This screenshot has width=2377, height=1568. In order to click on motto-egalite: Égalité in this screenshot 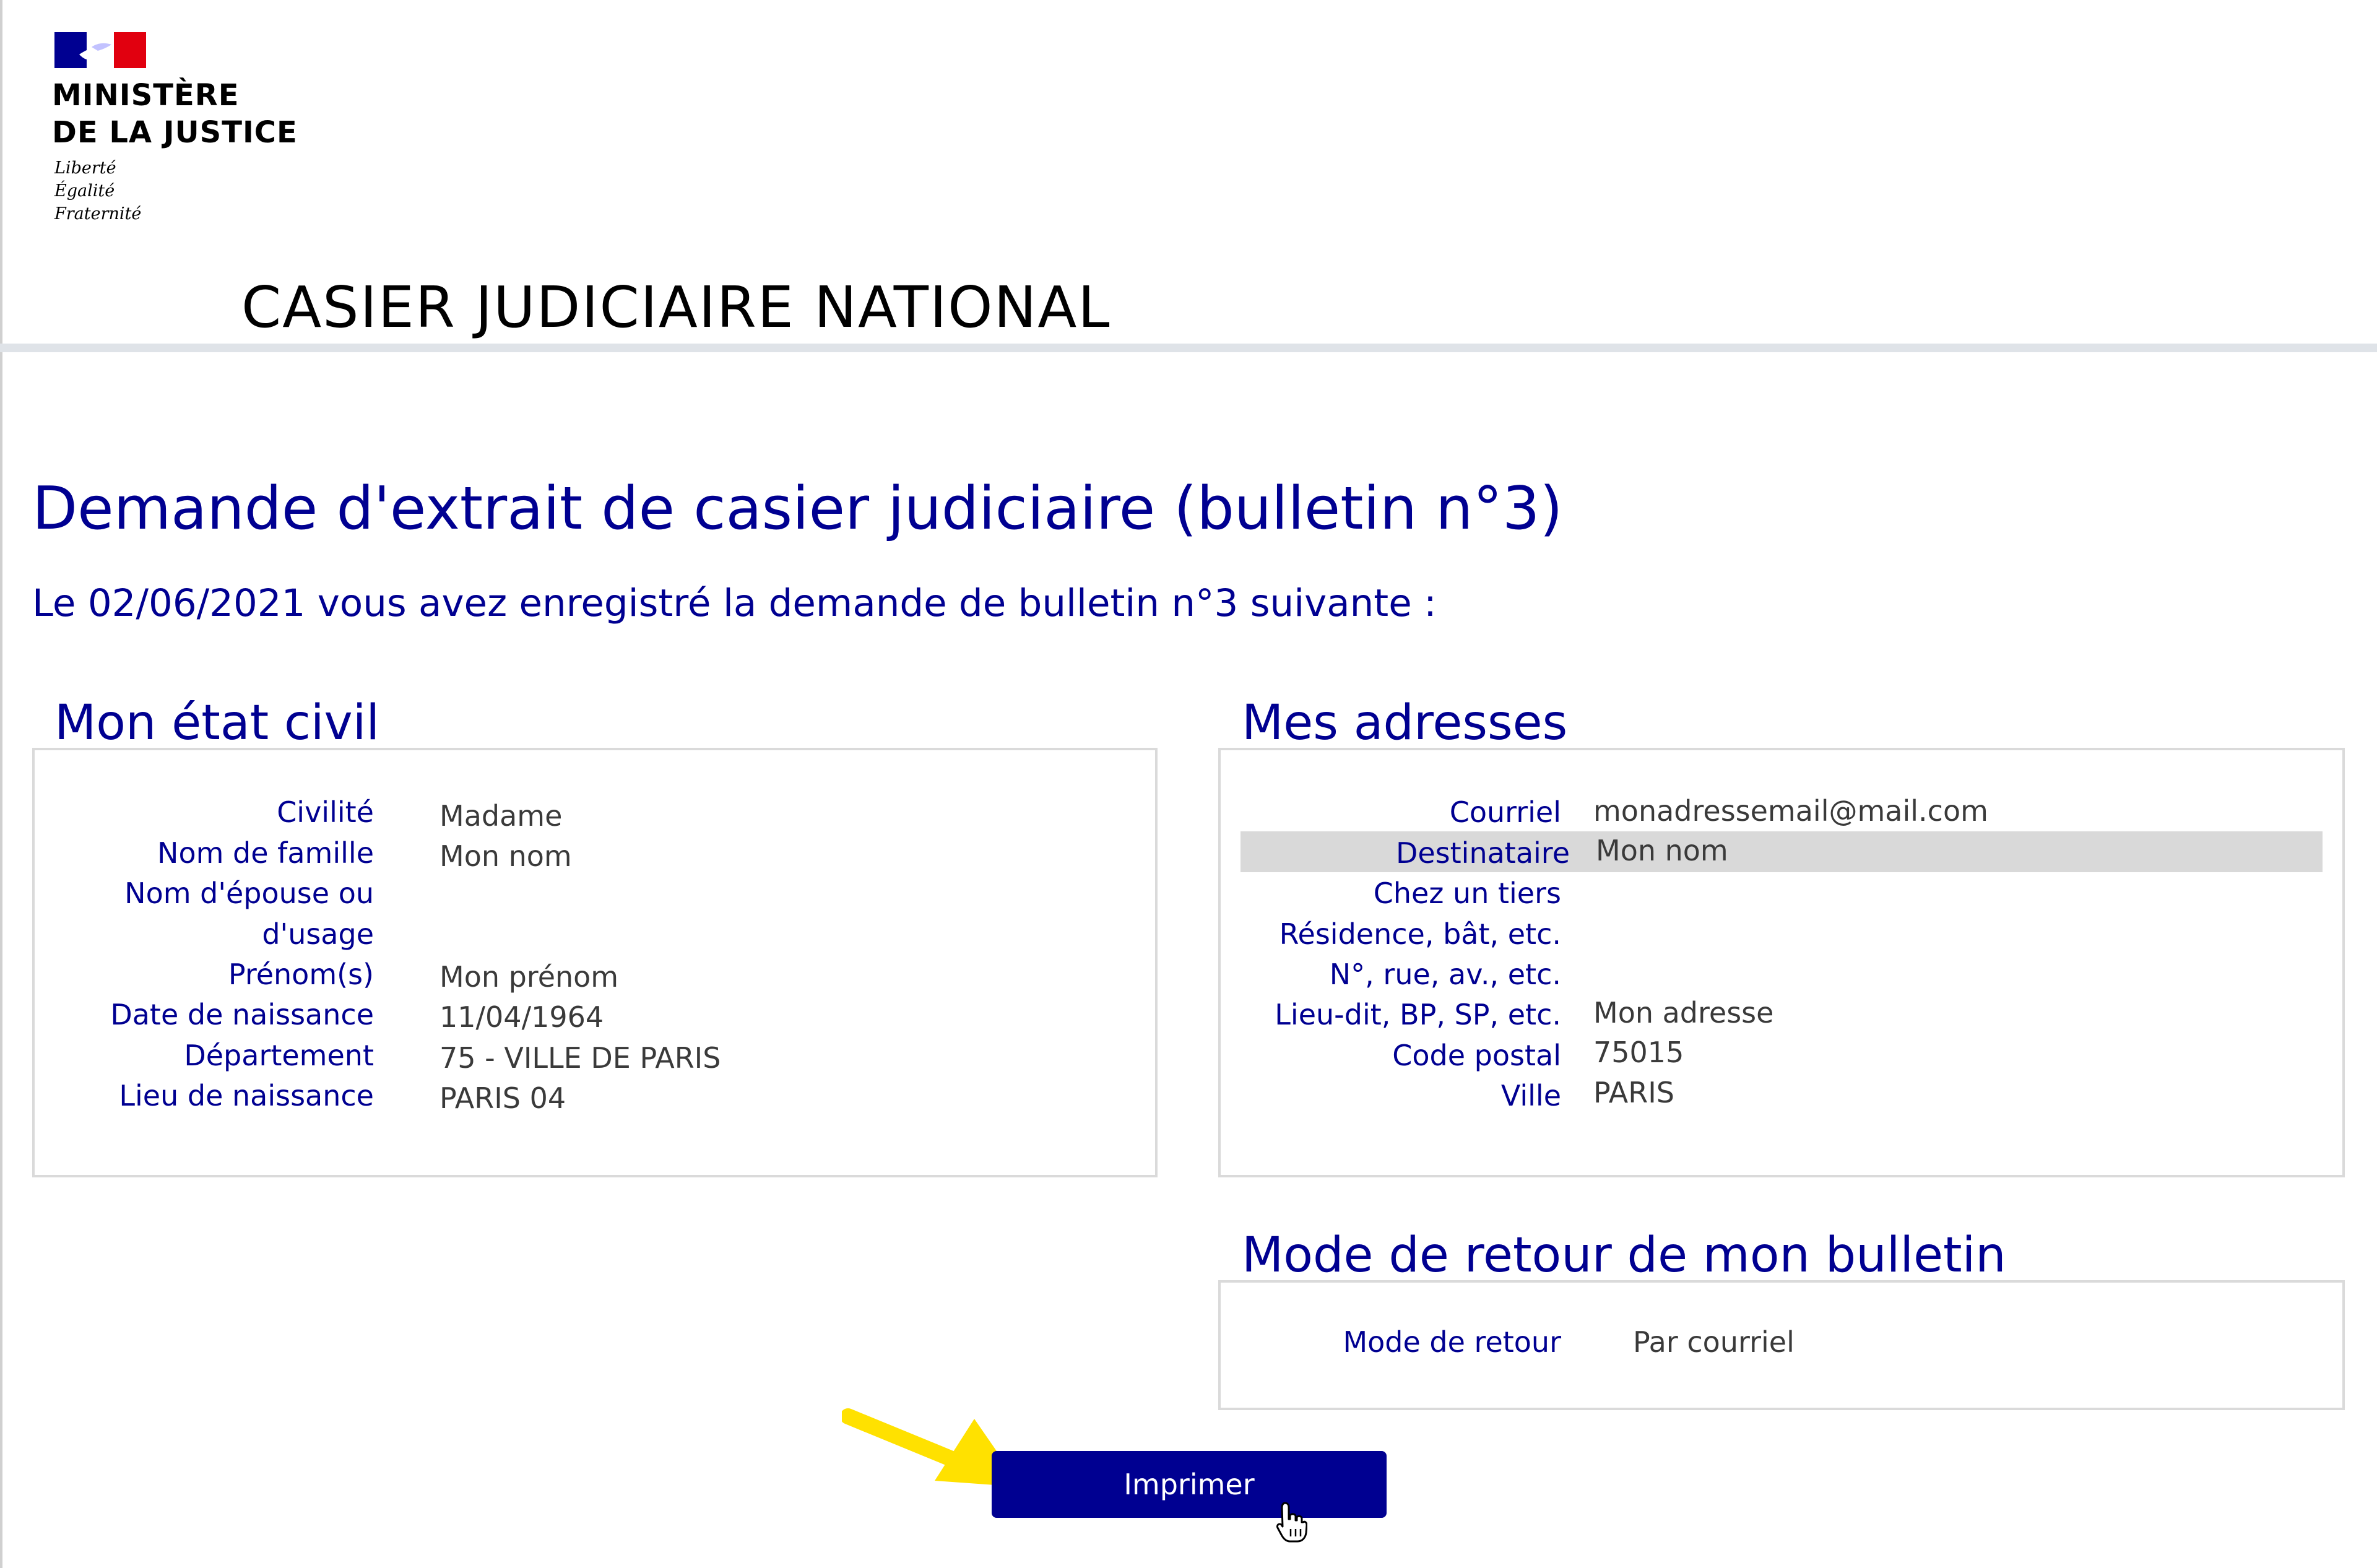, I will do `click(84, 191)`.